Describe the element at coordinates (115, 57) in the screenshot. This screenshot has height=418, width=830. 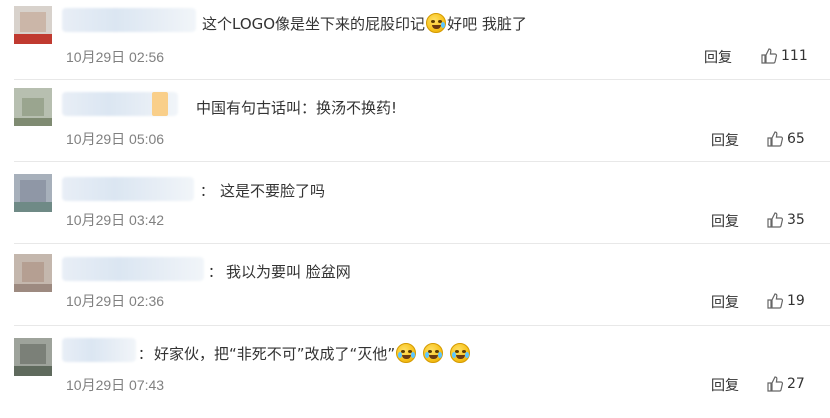
I see `comment-time: 10月29日 02:56` at that location.